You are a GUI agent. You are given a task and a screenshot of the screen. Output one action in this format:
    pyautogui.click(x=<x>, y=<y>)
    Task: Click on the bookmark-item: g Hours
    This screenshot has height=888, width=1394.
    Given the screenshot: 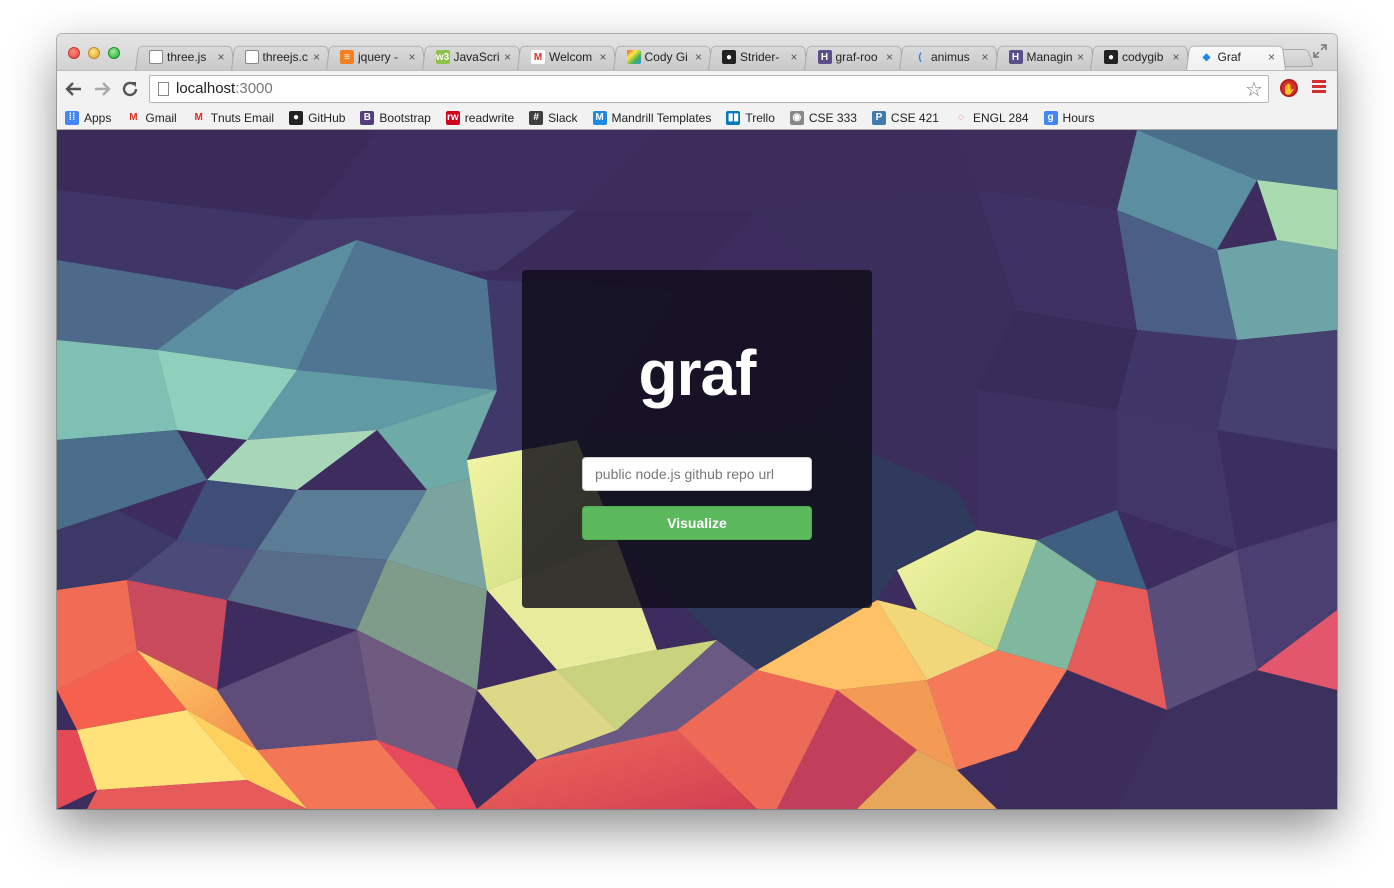 What is the action you would take?
    pyautogui.click(x=1069, y=117)
    